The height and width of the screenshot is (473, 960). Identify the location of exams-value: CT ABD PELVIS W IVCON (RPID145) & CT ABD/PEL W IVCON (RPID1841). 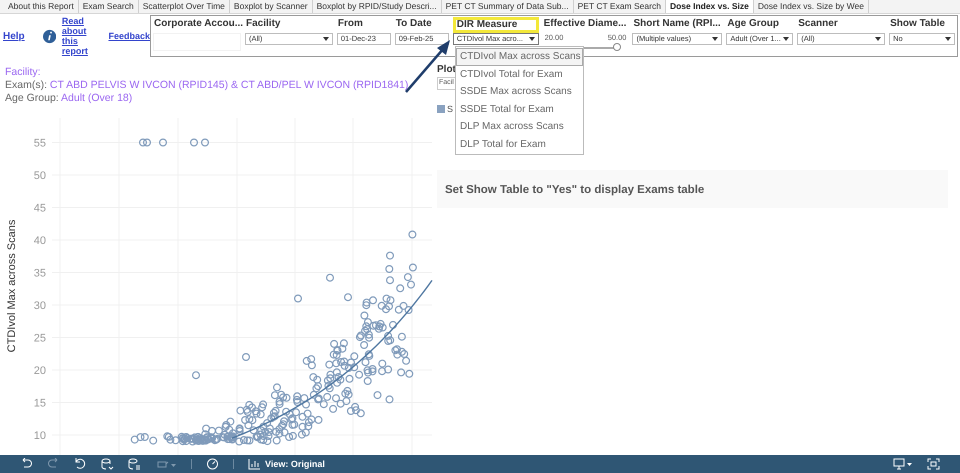
(229, 85).